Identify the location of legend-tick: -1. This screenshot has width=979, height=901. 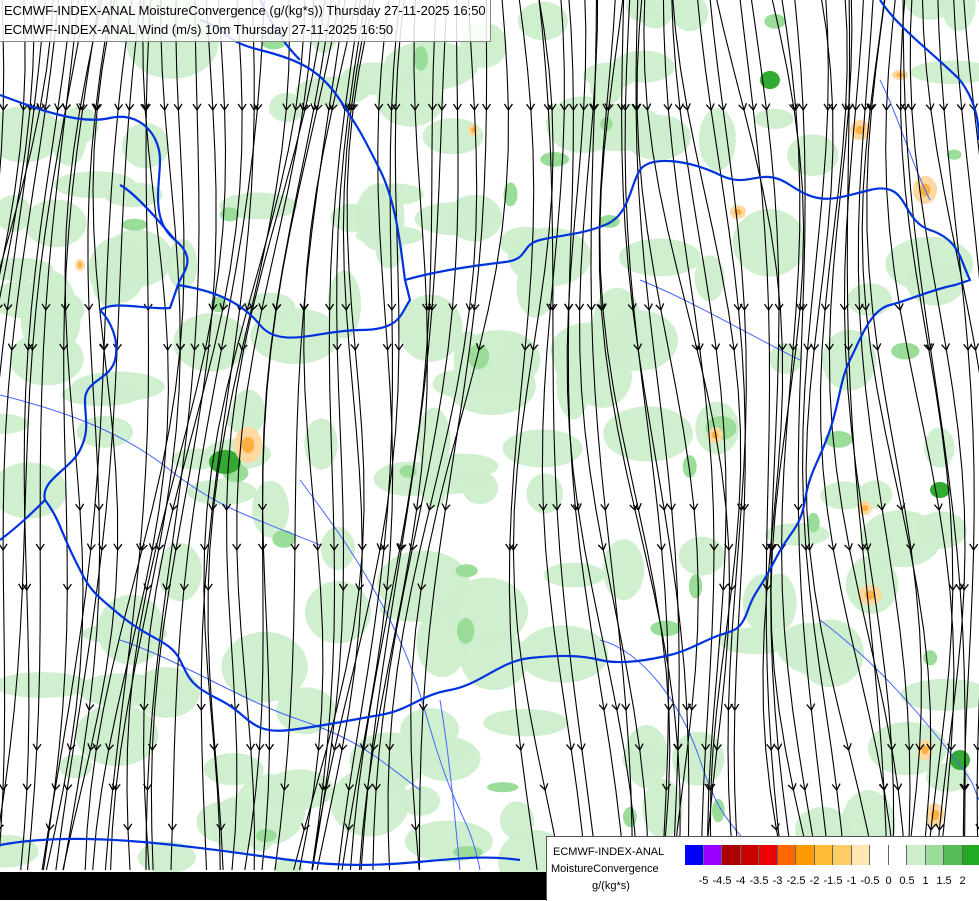
(852, 881).